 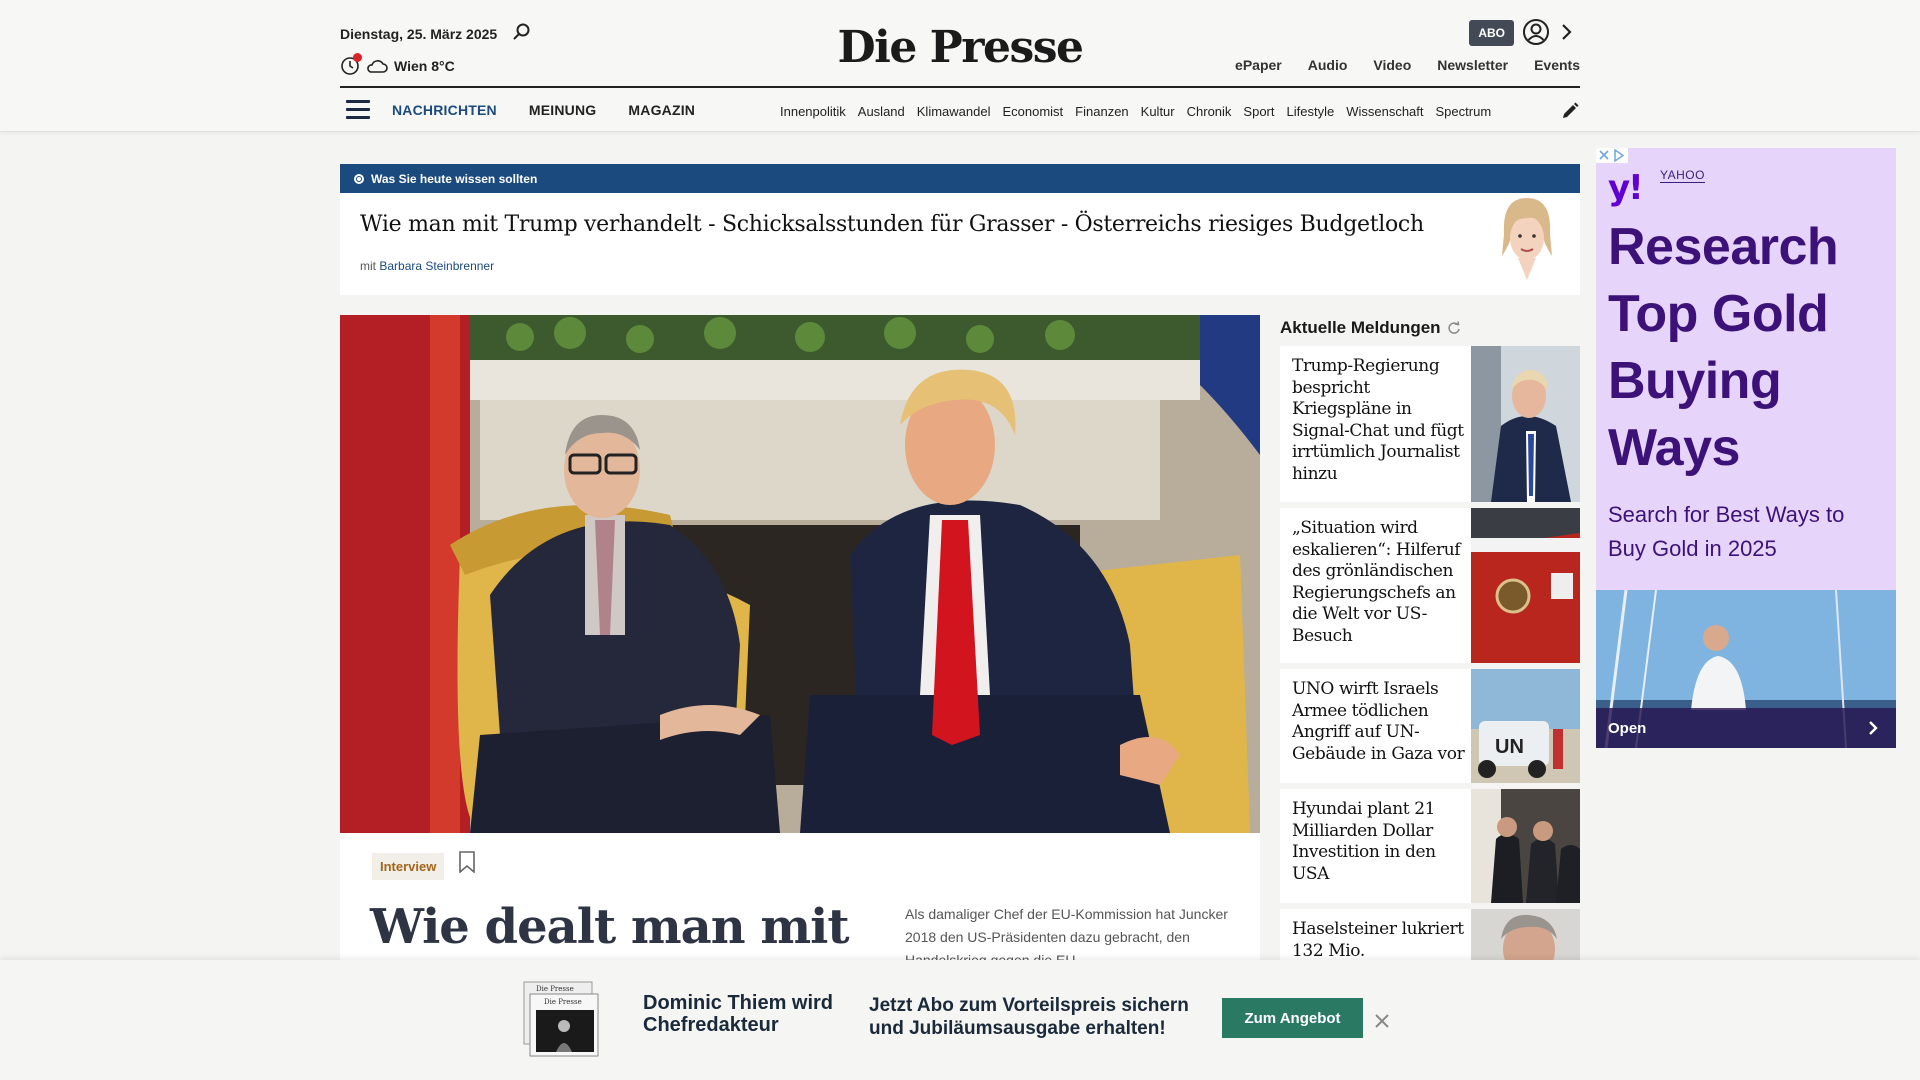 I want to click on news-section-title: Aktuelle Meldungen, so click(x=1370, y=328).